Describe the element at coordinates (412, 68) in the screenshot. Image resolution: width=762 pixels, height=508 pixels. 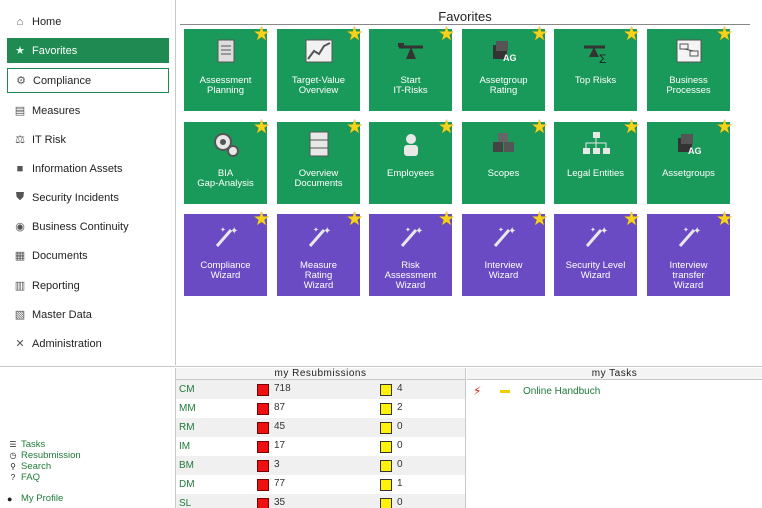
I see `favorite-tile-start-it-risks: ★ Start IT-Risks` at that location.